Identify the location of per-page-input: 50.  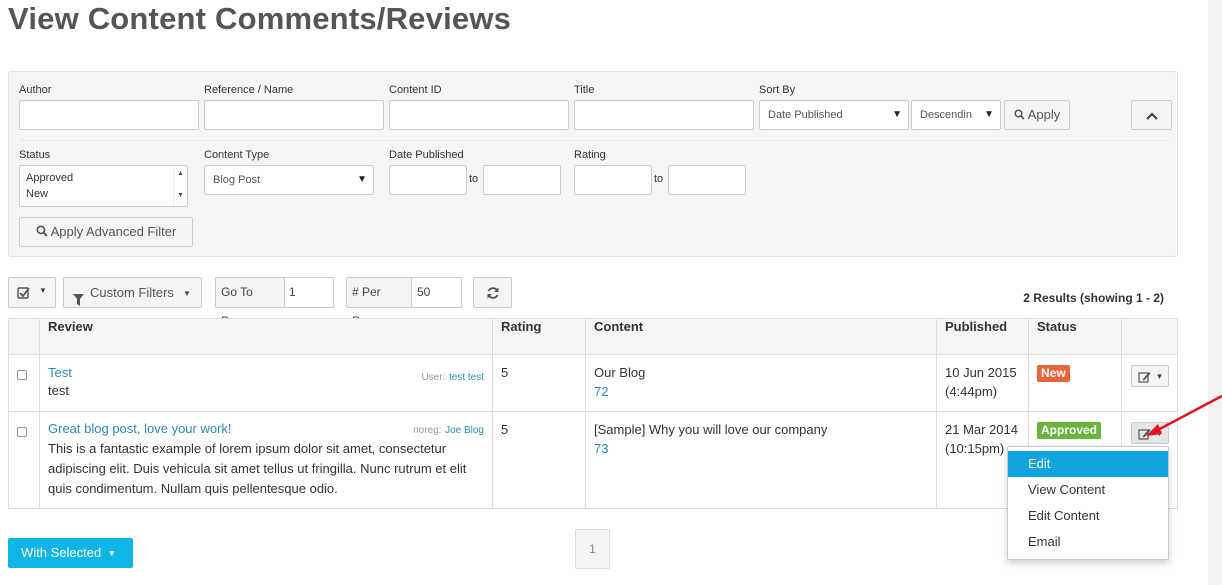
(437, 292).